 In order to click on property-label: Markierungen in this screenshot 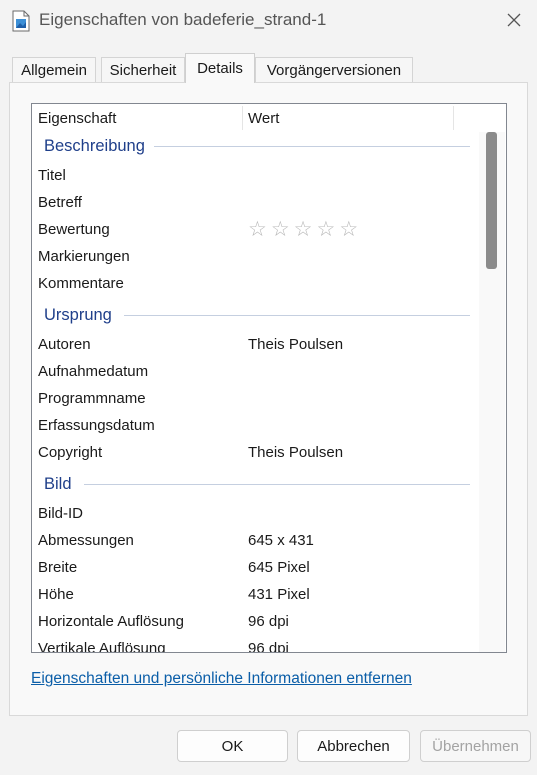, I will do `click(84, 256)`.